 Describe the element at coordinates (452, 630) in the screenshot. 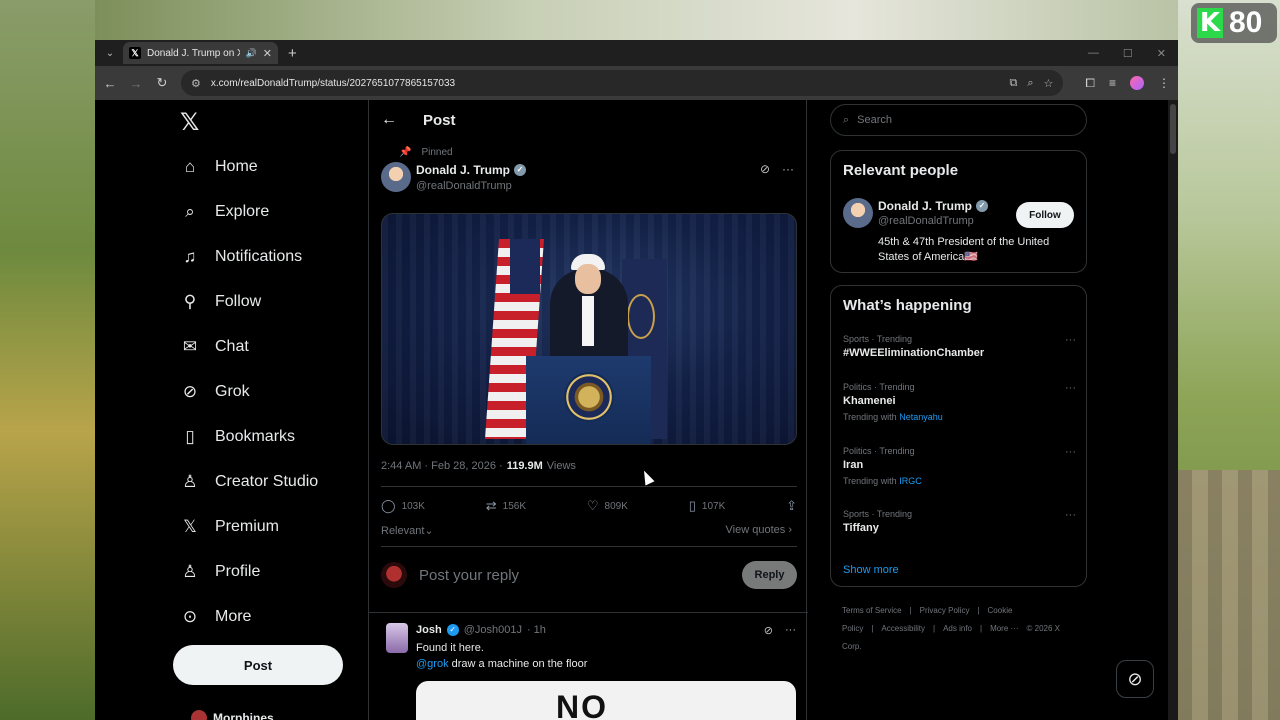

I see `verified-badge-icon: ✓` at that location.